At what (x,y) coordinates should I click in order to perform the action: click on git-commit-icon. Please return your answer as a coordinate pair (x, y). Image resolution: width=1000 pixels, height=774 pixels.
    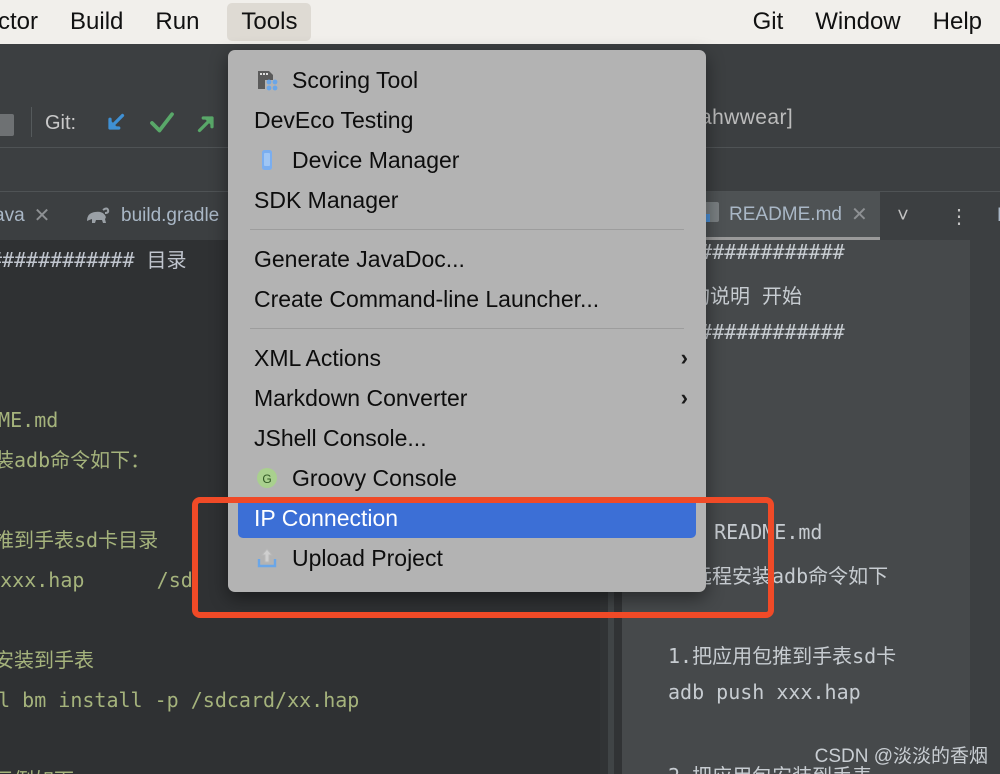
    Looking at the image, I should click on (162, 123).